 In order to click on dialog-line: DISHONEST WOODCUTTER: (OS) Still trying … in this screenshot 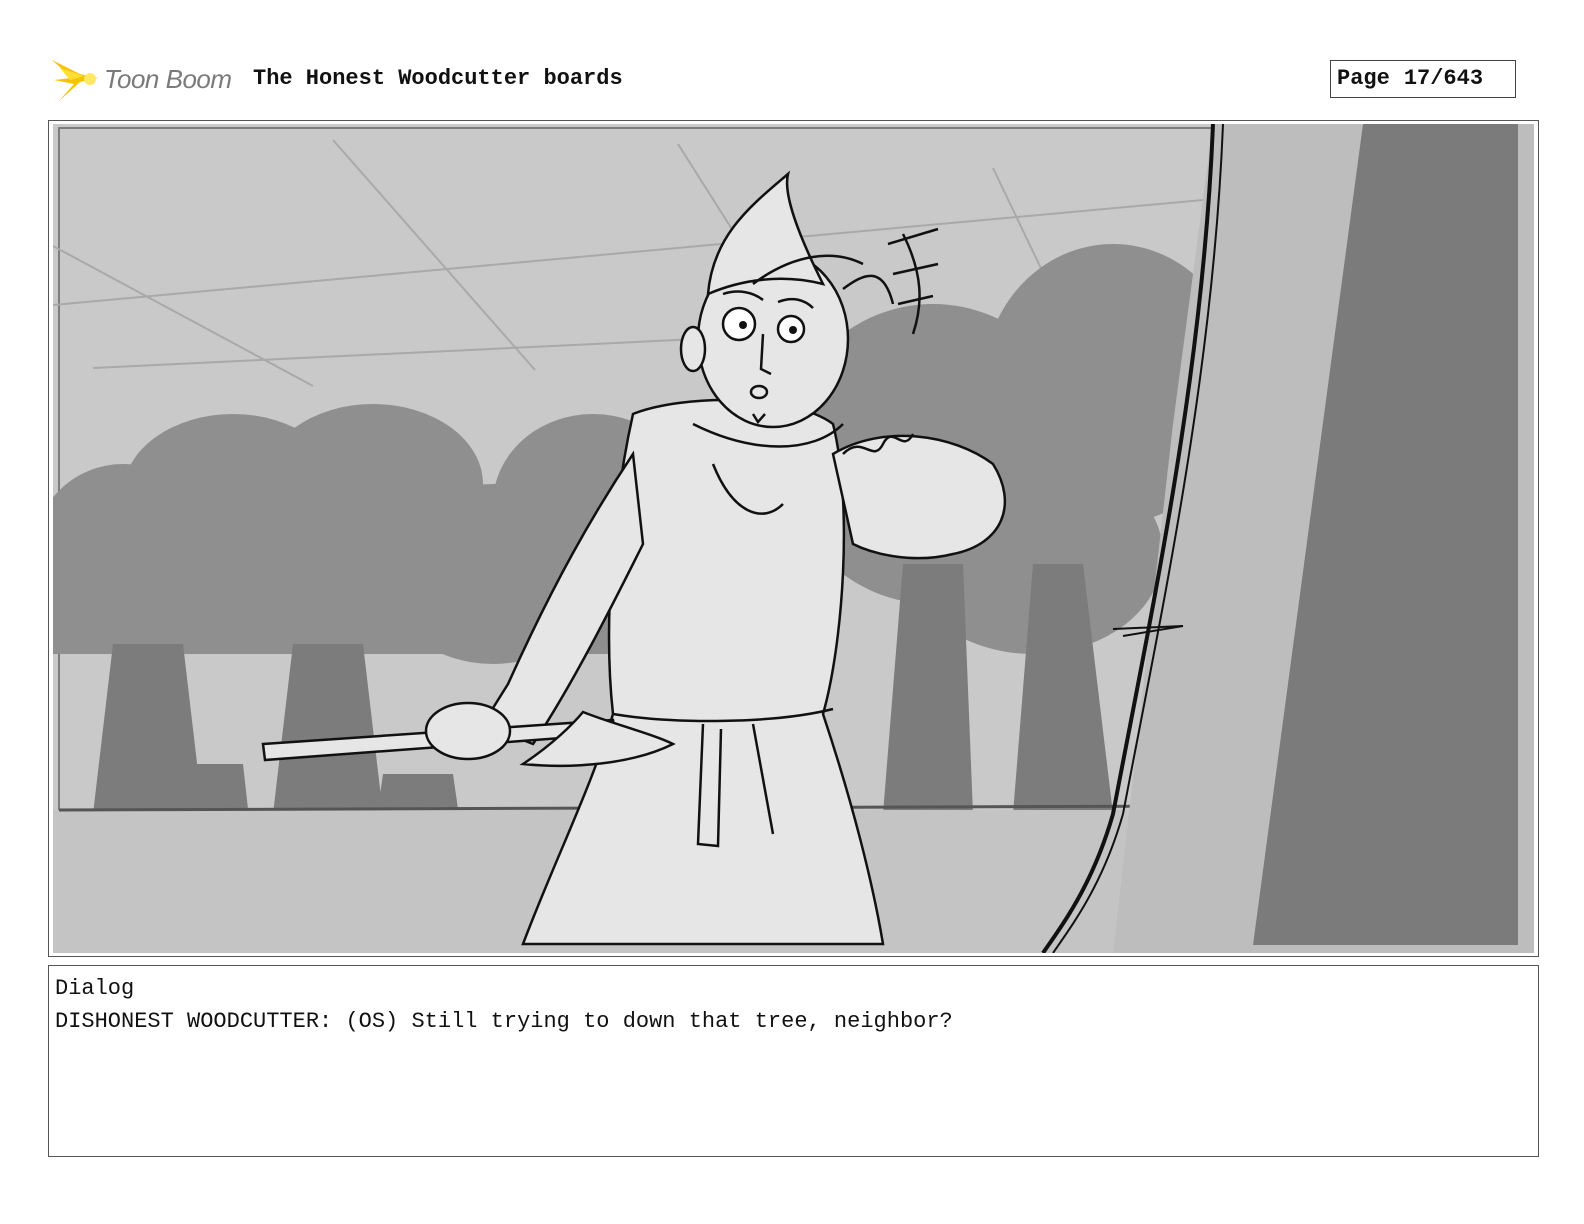, I will do `click(504, 1021)`.